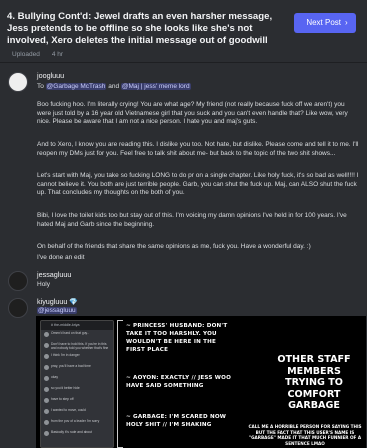  I want to click on phone-channel-header: # the-middle-kriya, so click(77, 325).